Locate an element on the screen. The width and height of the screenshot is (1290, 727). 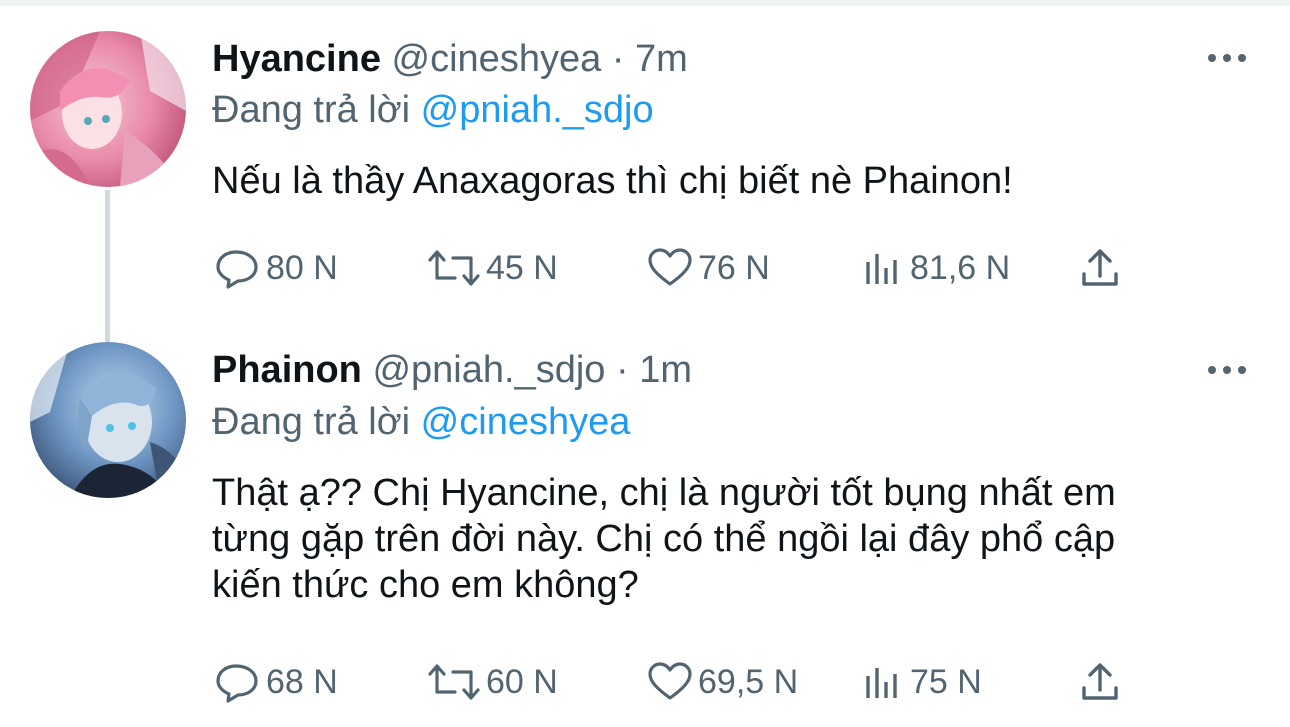
avatar-phainon-image is located at coordinates (108, 420).